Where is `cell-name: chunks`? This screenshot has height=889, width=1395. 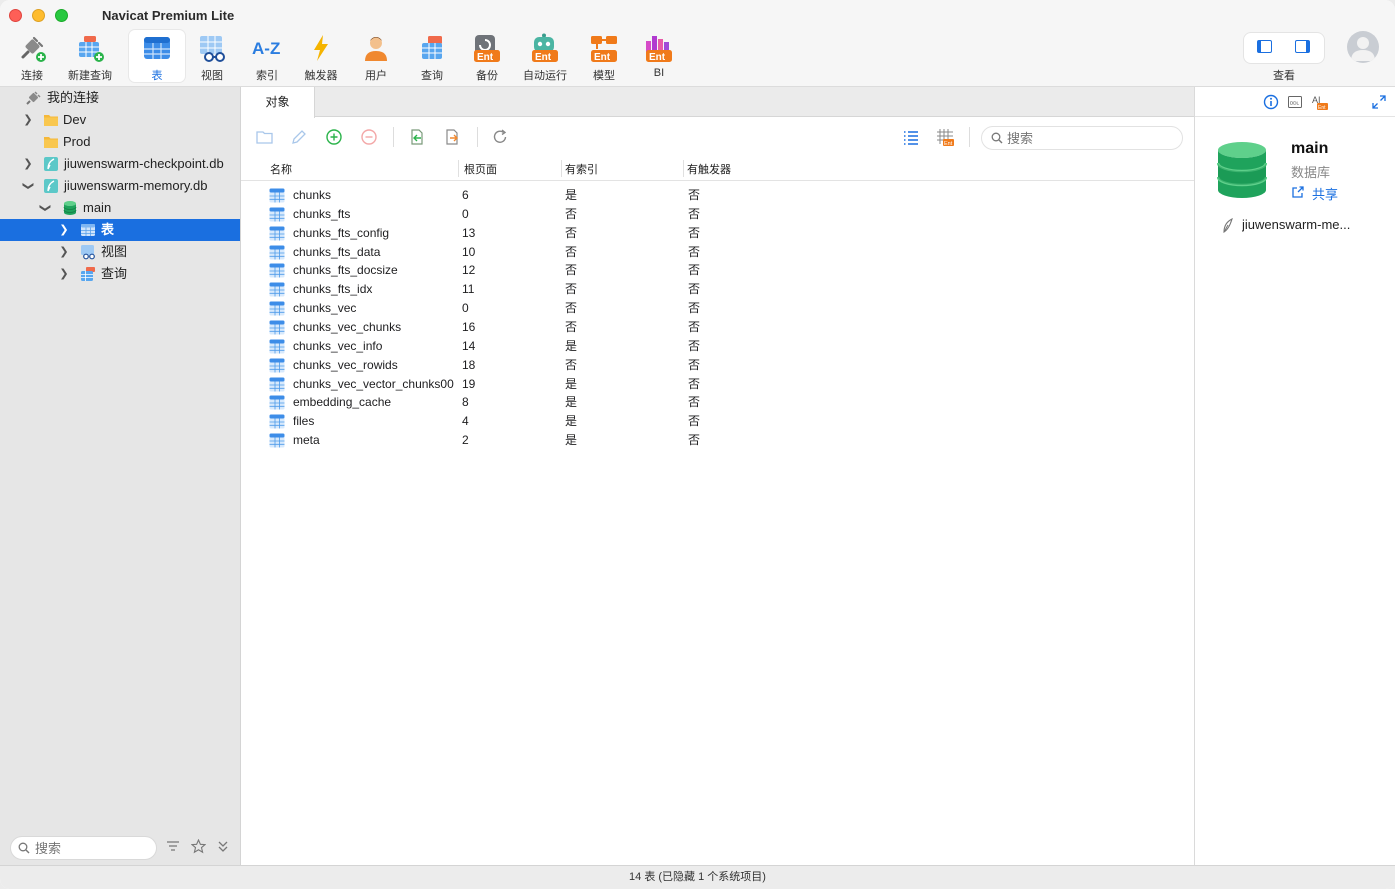 cell-name: chunks is located at coordinates (312, 195).